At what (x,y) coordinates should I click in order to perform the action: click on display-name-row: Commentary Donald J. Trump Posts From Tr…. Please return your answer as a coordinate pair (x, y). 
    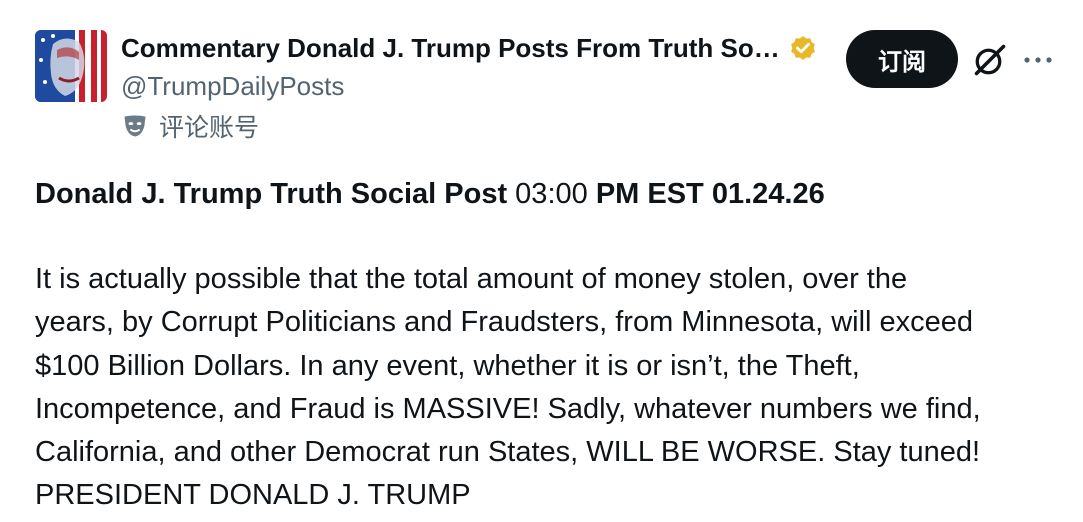
    Looking at the image, I should click on (481, 48).